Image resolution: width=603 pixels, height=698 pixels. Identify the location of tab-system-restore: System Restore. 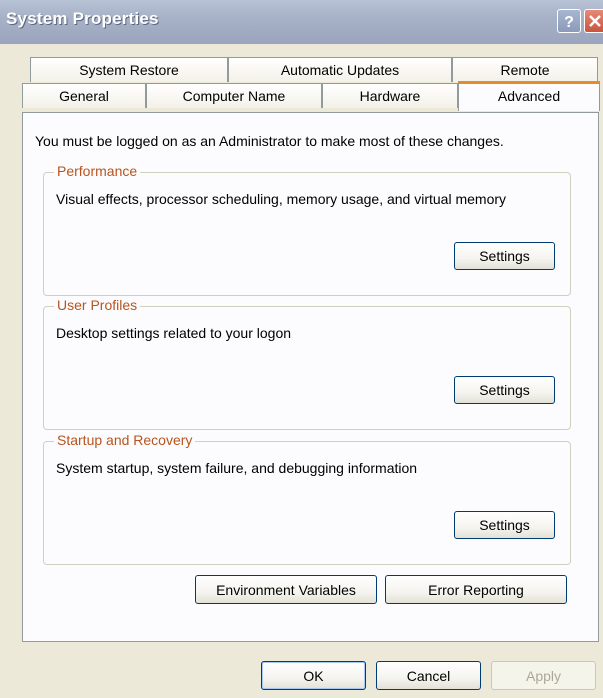
(129, 69).